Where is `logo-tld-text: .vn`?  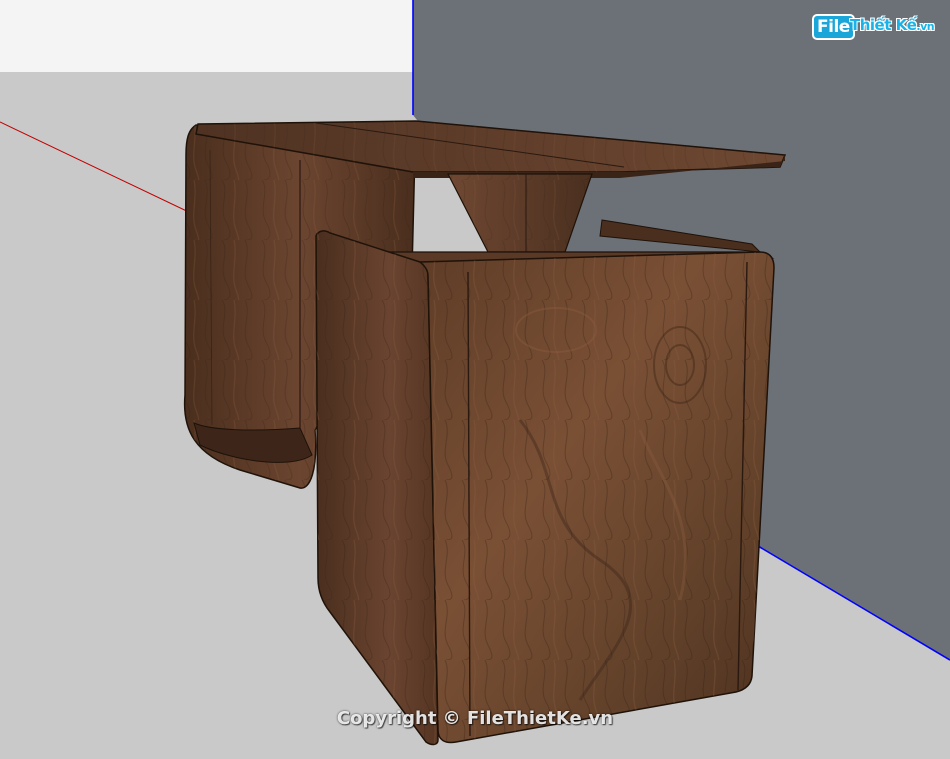
logo-tld-text: .vn is located at coordinates (925, 26).